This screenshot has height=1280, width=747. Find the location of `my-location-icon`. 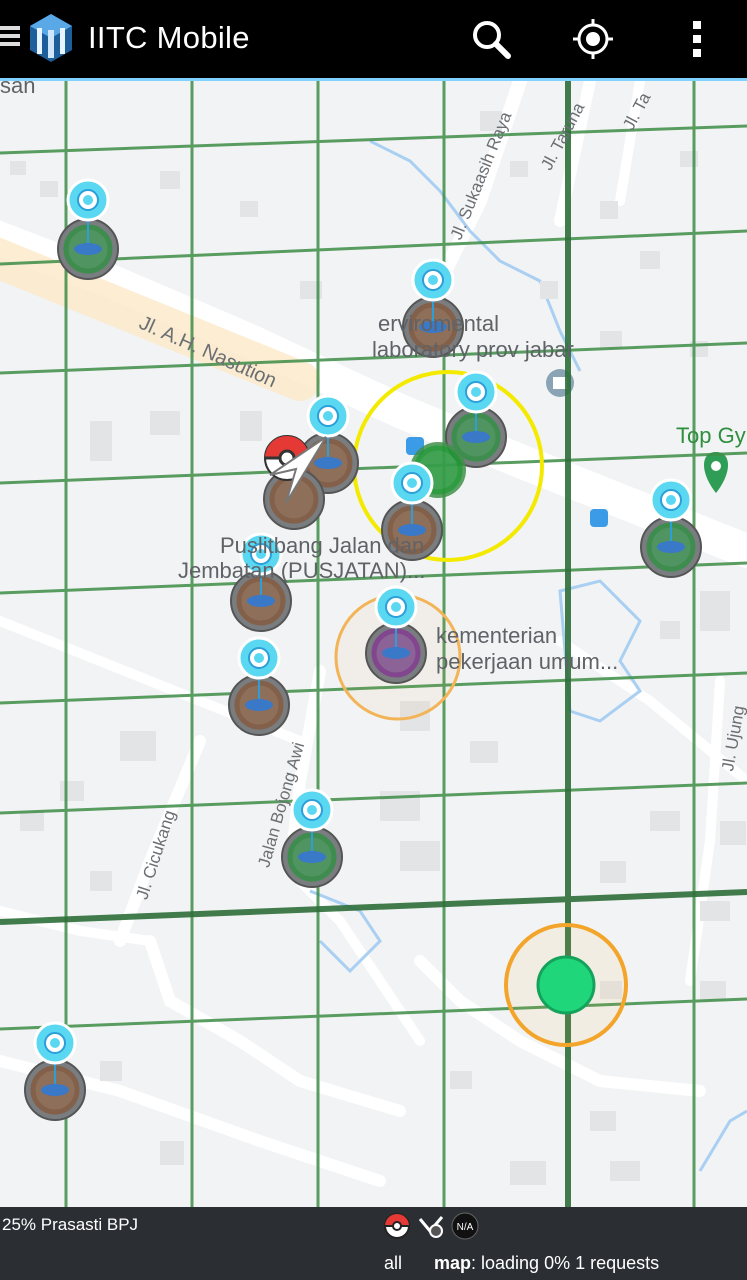

my-location-icon is located at coordinates (593, 39).